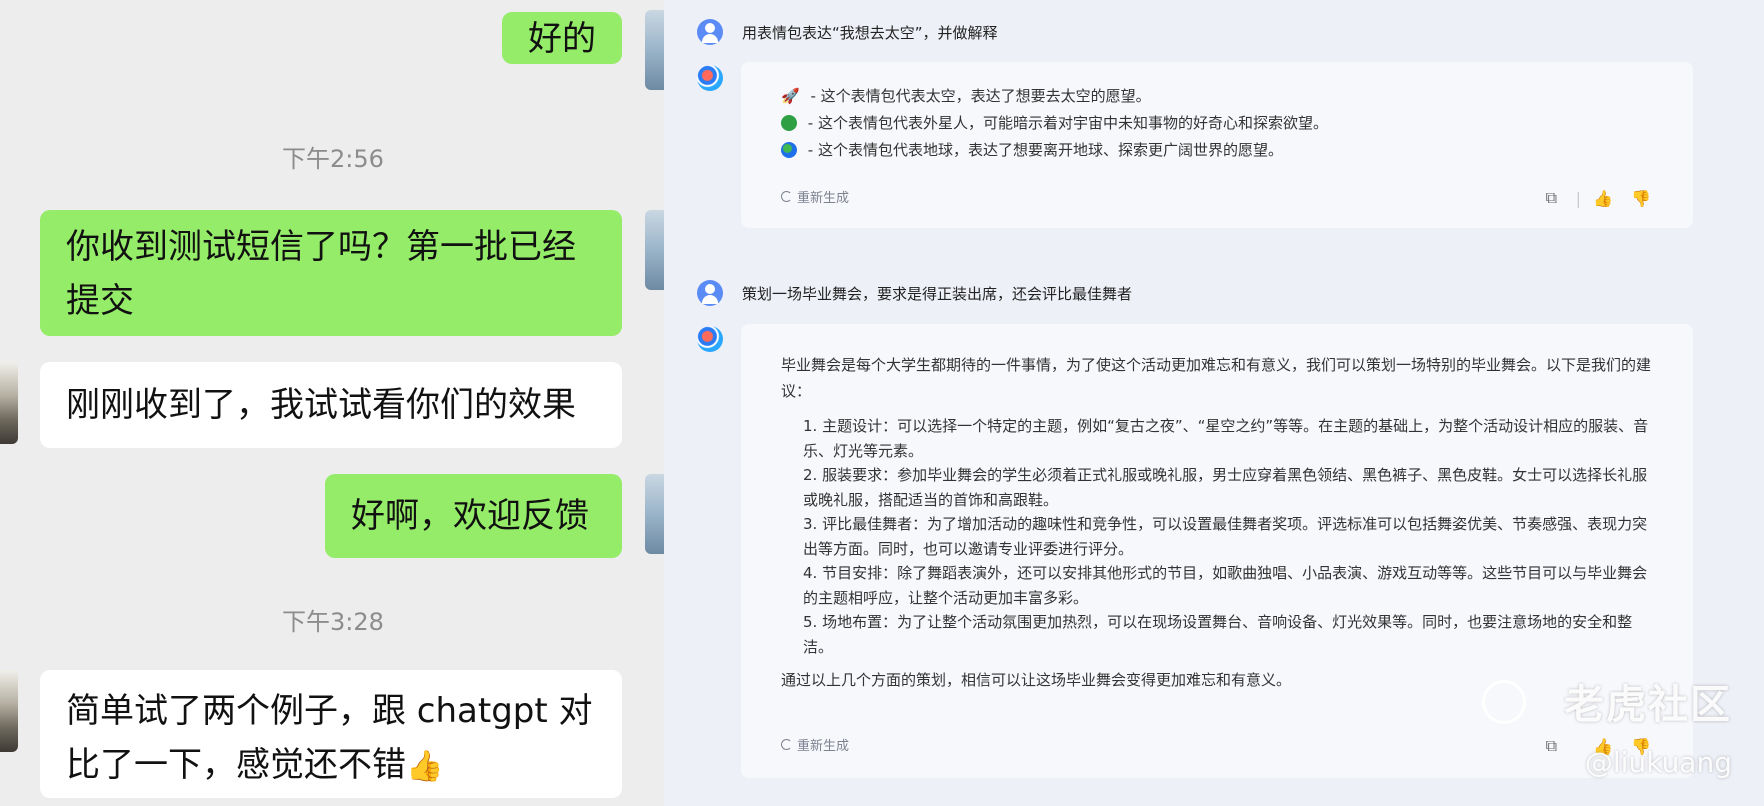 The image size is (1764, 806). I want to click on message-text: 你收到测试短信了吗？第一批已经提交, so click(321, 274).